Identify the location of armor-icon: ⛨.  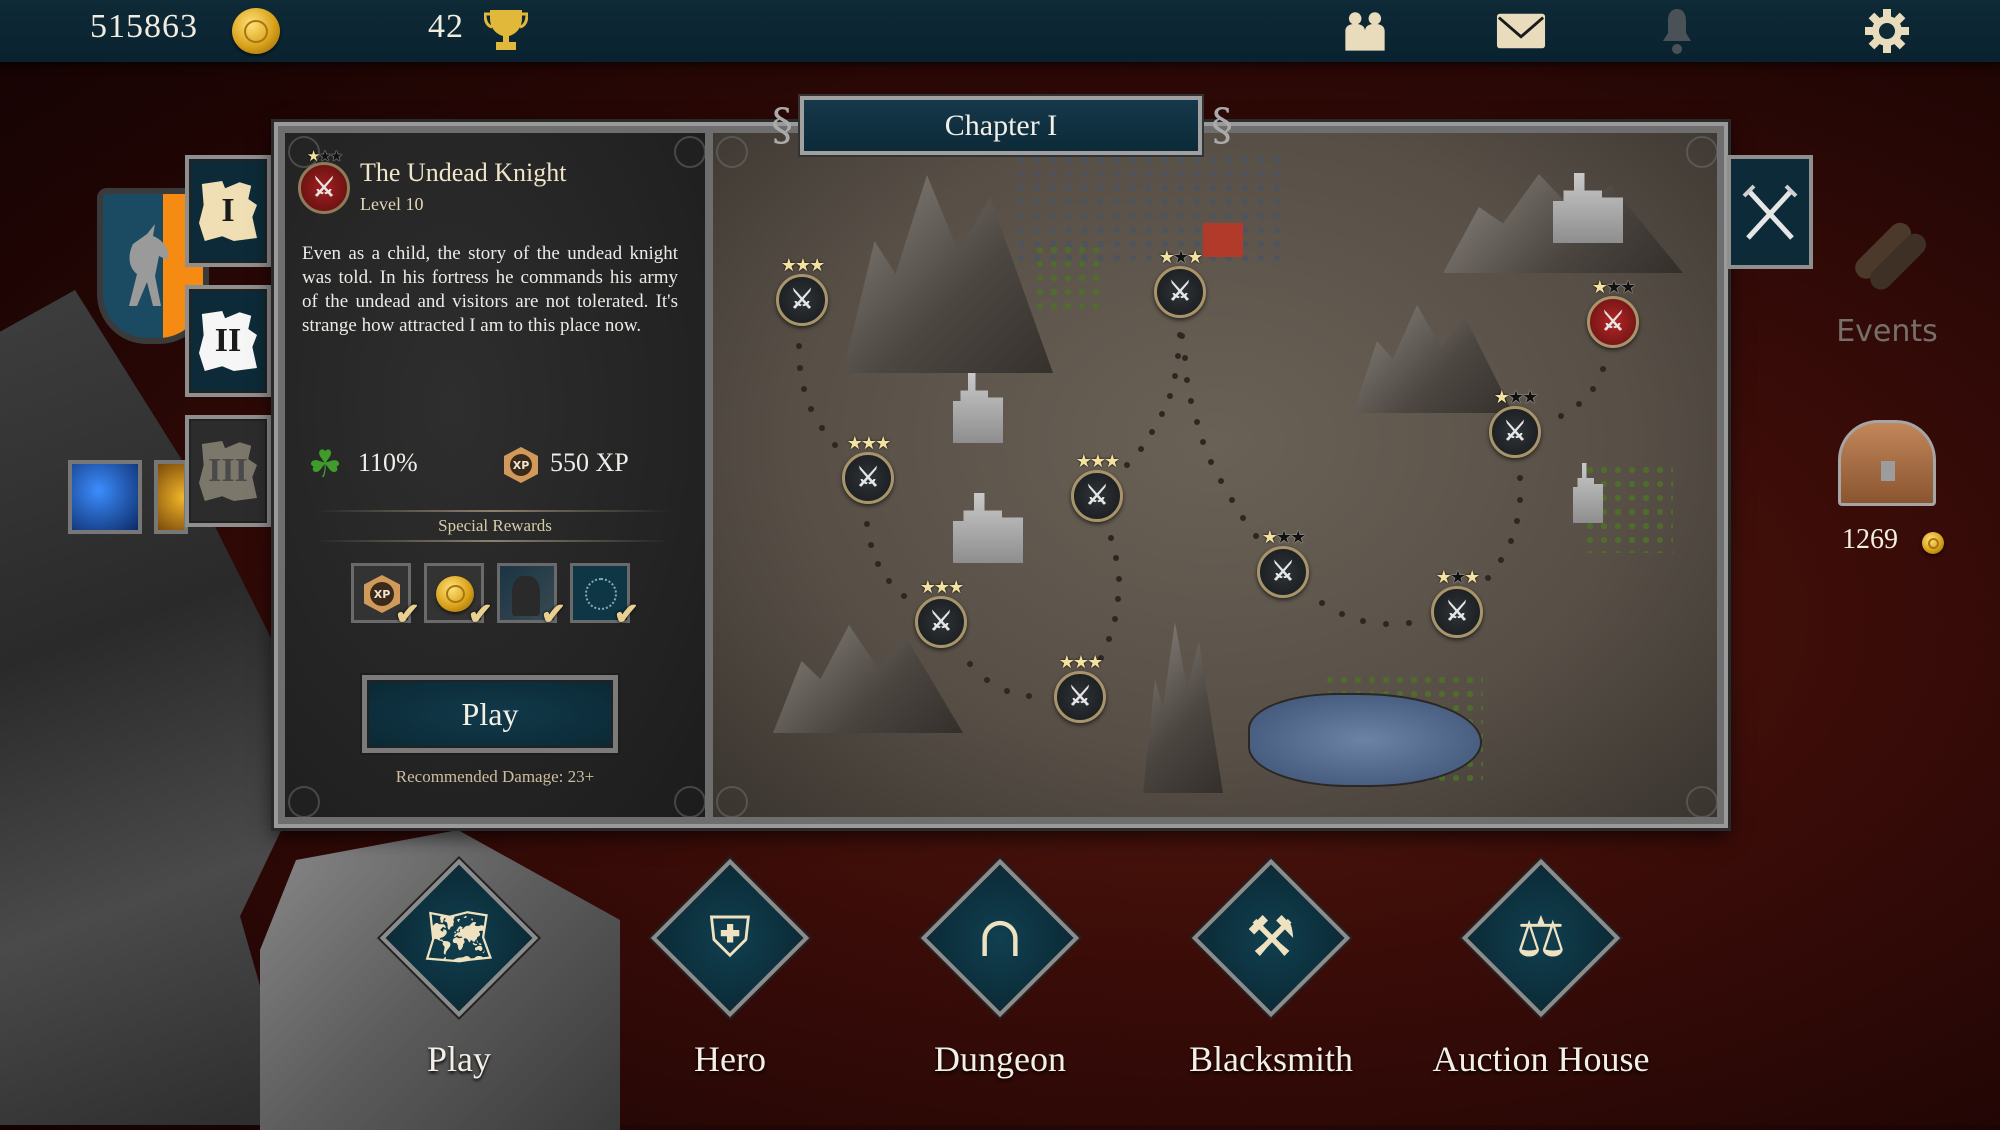
(730, 937).